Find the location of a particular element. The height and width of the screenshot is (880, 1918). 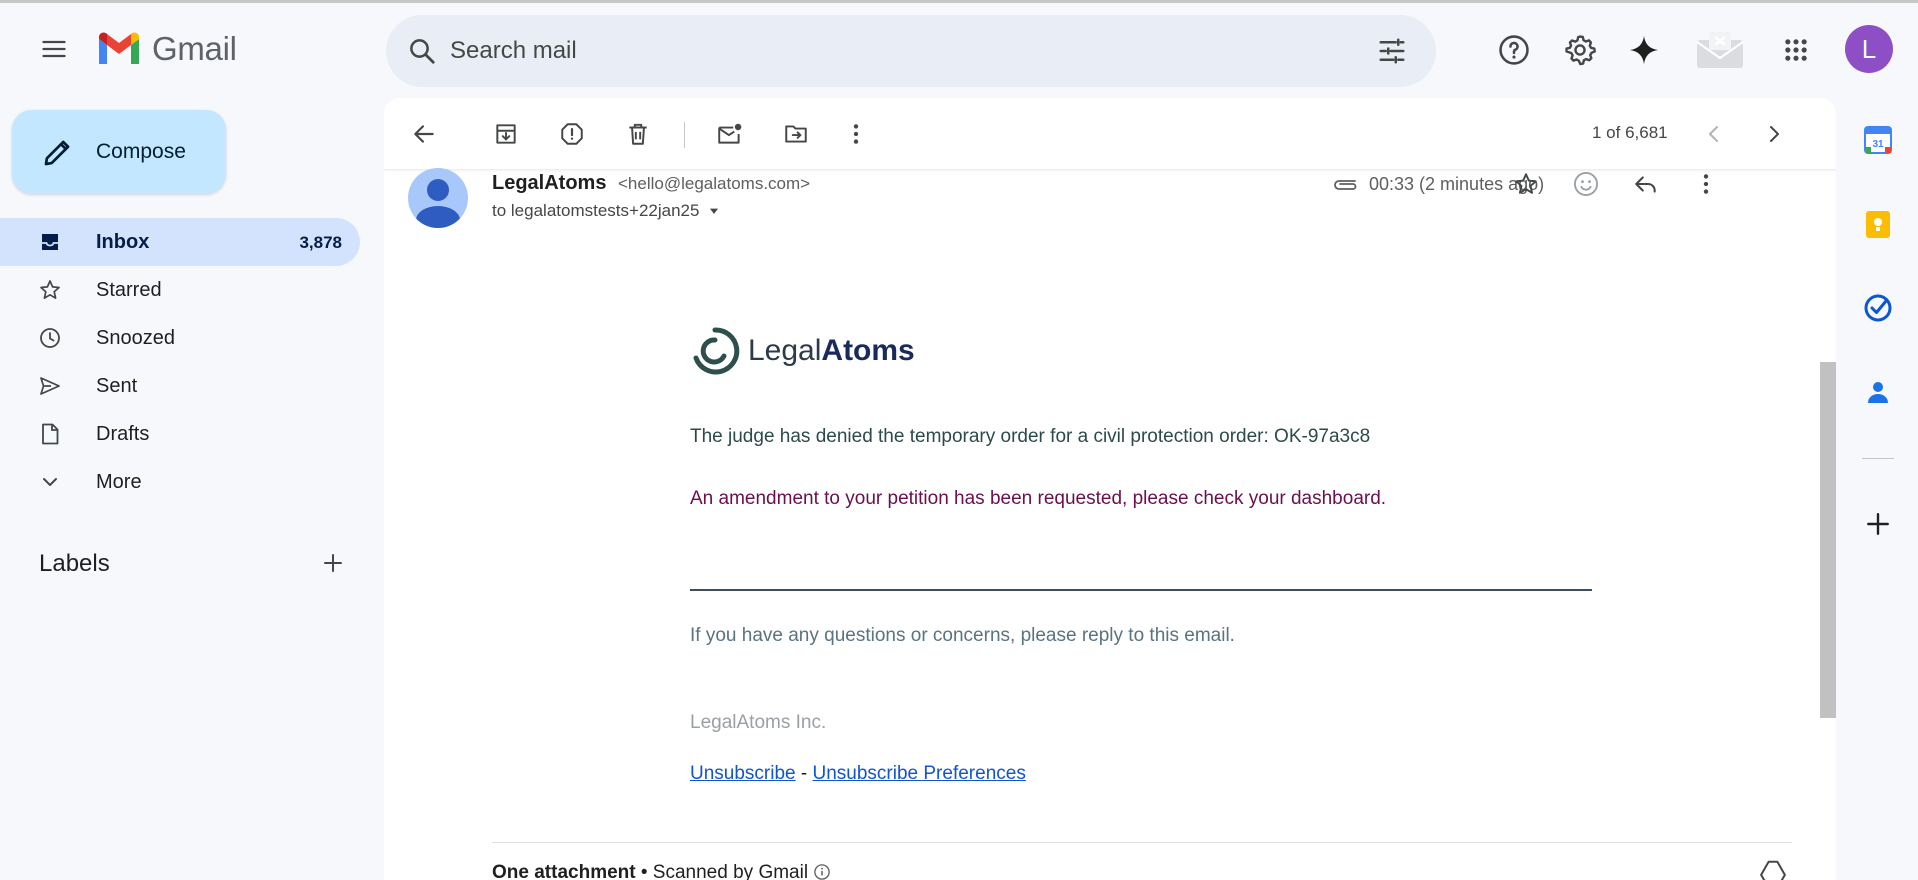

gear-icon is located at coordinates (1580, 50).